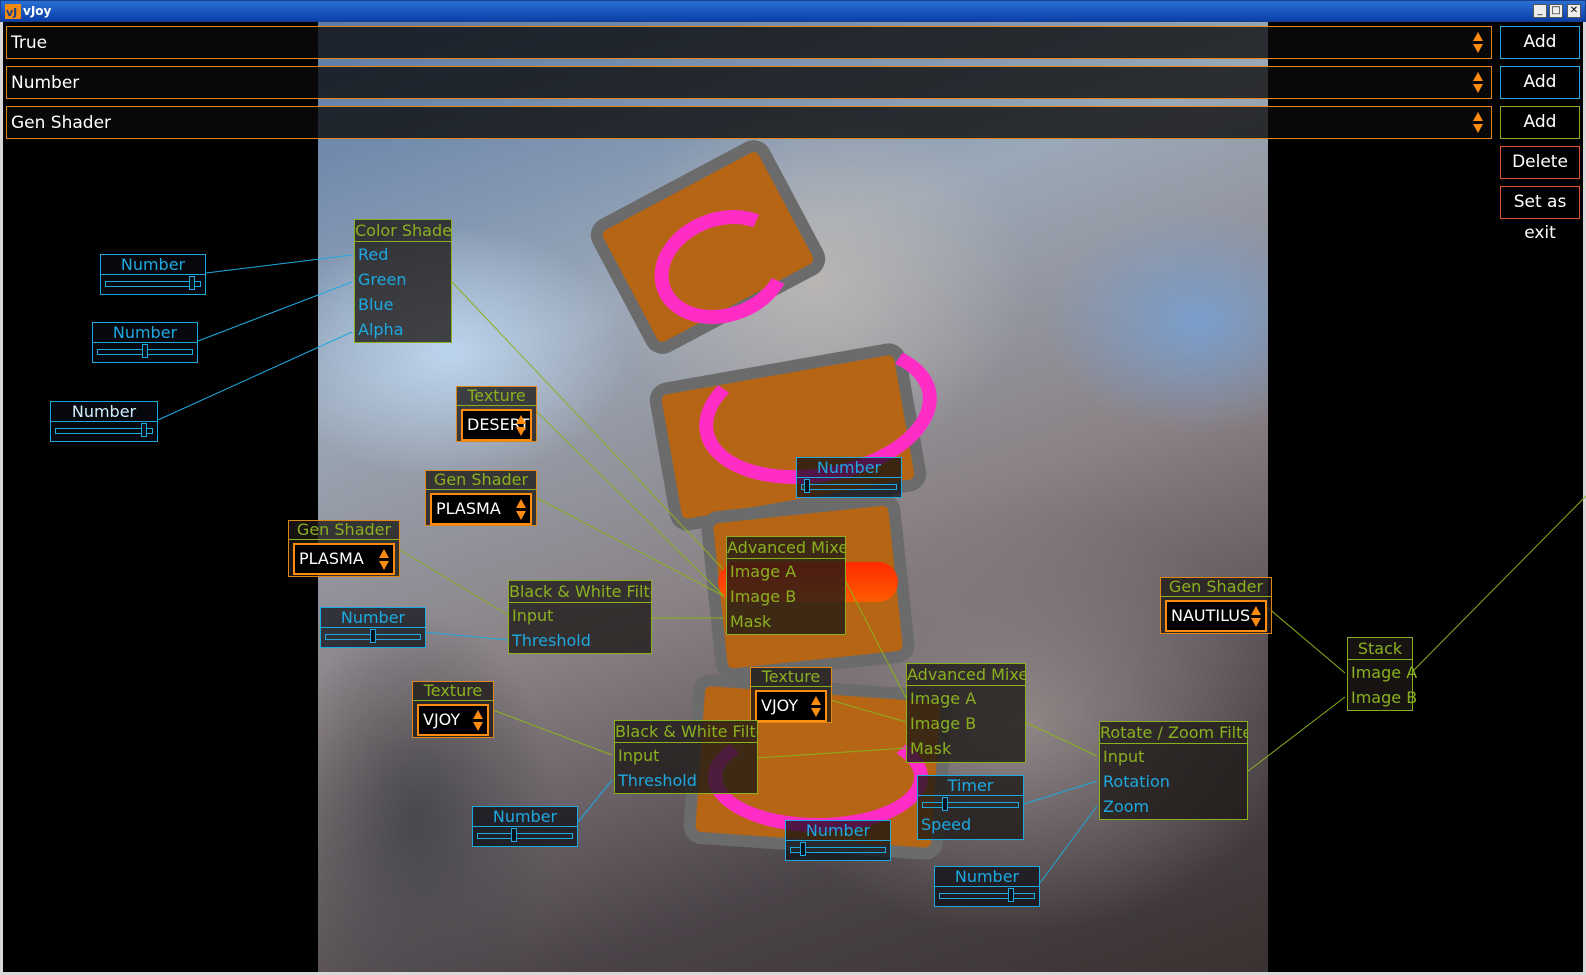 This screenshot has height=975, width=1586. I want to click on advanced-mixer-node-2: Advanced Mixer Image A Image B Mask, so click(966, 713).